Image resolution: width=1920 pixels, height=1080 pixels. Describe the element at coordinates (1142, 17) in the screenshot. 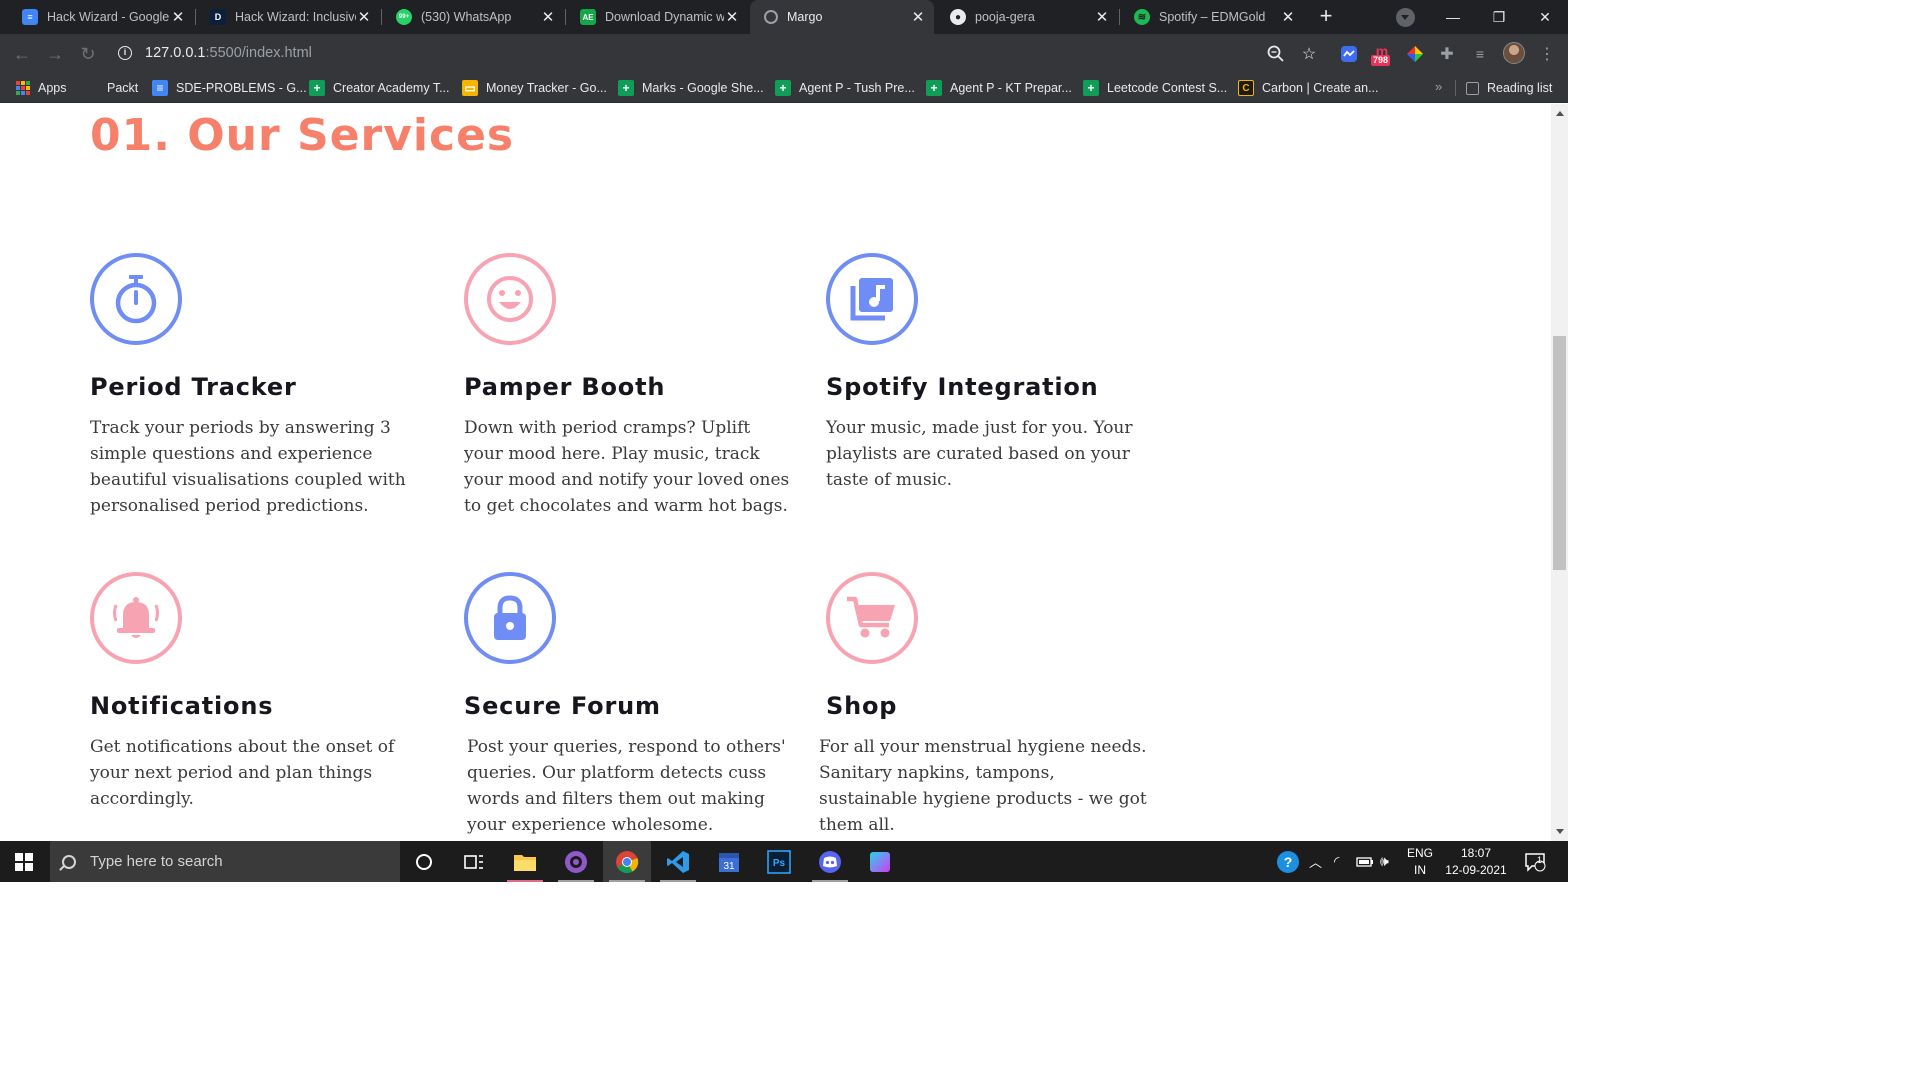

I see `spotify-icon: ≋` at that location.